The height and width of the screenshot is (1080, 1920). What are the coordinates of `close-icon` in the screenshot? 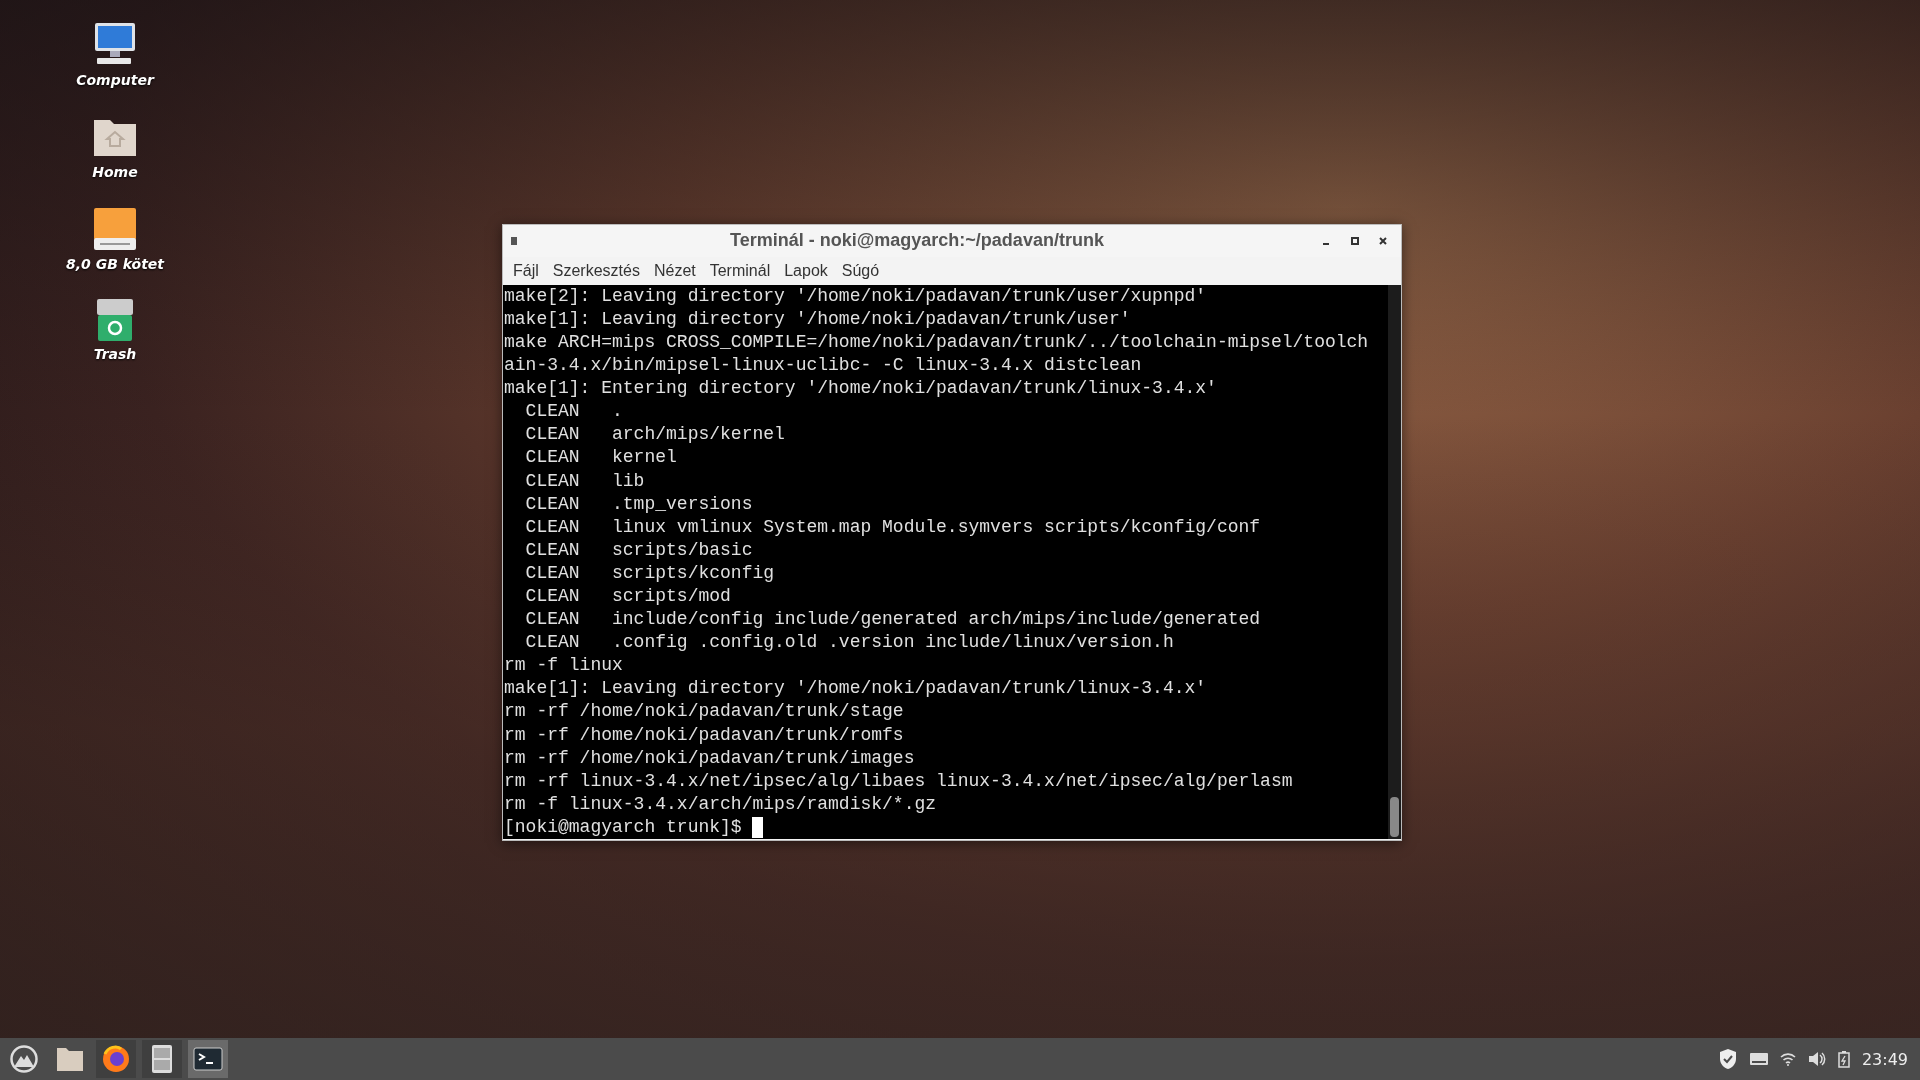 It's located at (1383, 240).